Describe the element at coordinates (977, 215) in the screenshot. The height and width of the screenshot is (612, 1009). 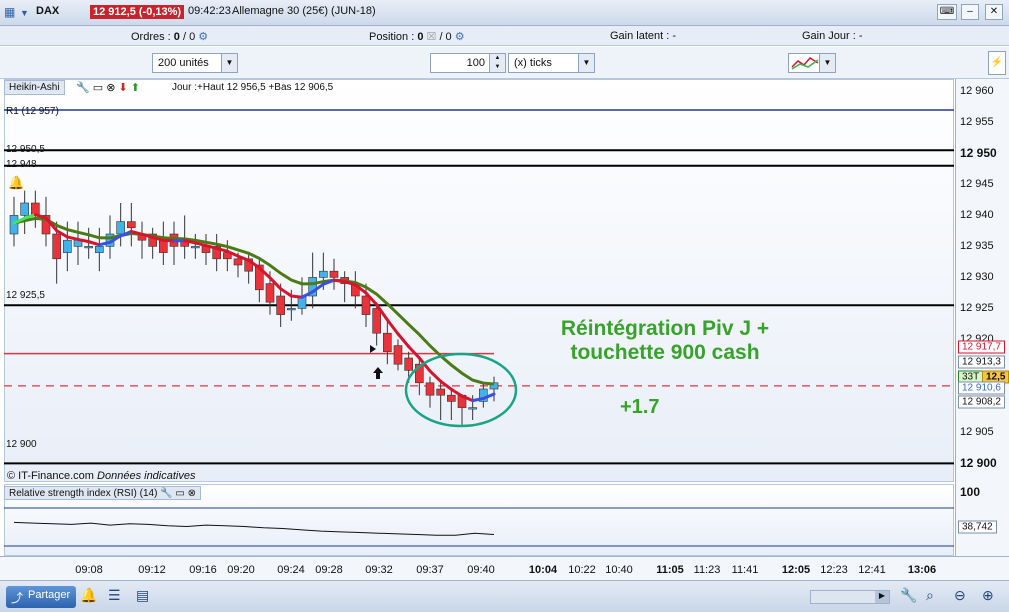
I see `price-tick-label: 12 940` at that location.